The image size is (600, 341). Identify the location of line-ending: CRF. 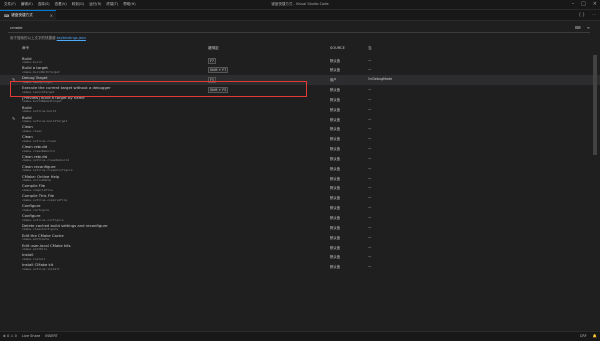
(583, 336).